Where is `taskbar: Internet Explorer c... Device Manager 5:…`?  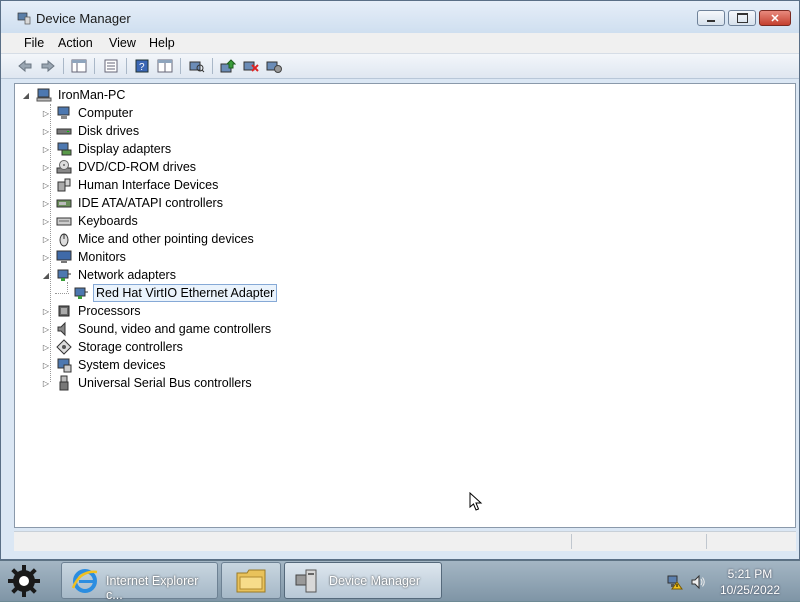 taskbar: Internet Explorer c... Device Manager 5:… is located at coordinates (400, 581).